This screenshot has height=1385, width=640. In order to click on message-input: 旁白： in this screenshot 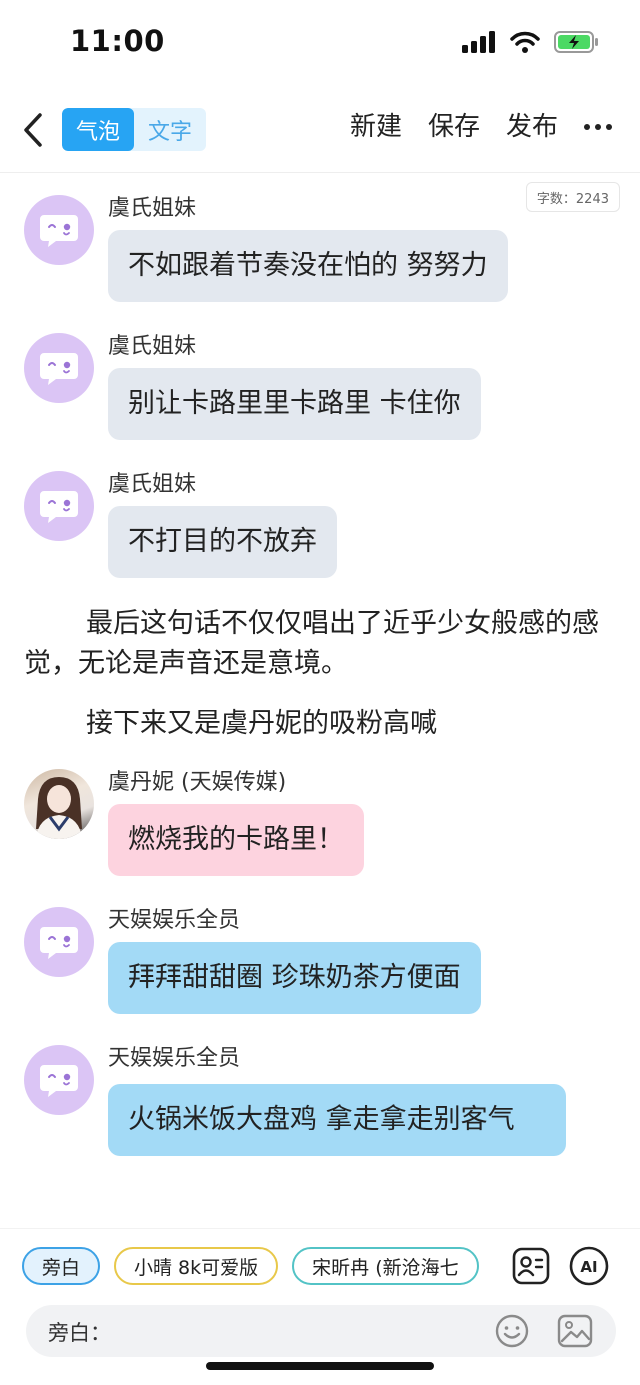, I will do `click(321, 1331)`.